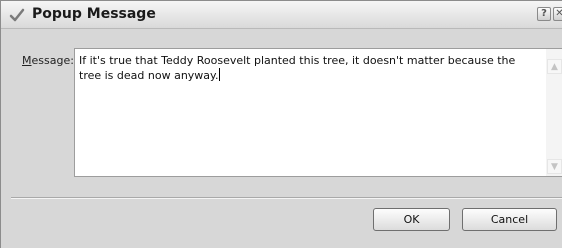 The image size is (562, 248). What do you see at coordinates (94, 14) in the screenshot?
I see `window-title: Popup Message` at bounding box center [94, 14].